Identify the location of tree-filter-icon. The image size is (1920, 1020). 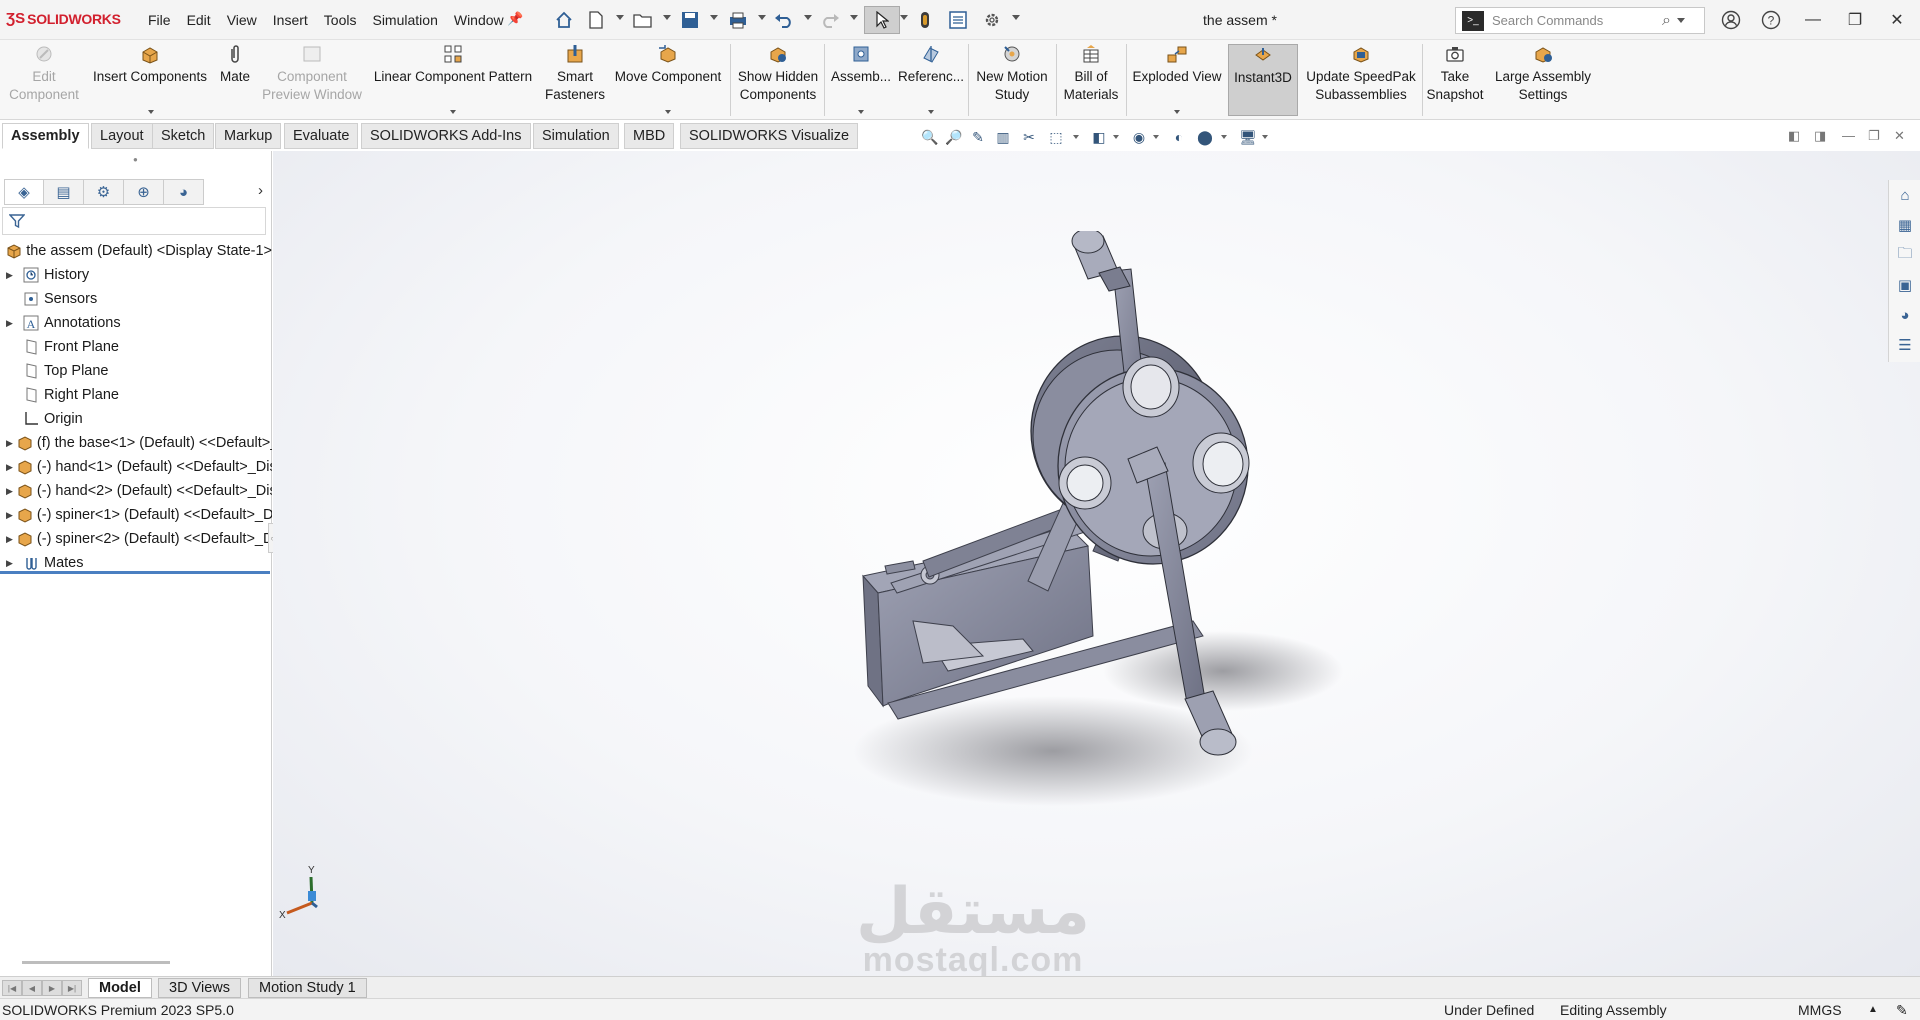
(134, 221).